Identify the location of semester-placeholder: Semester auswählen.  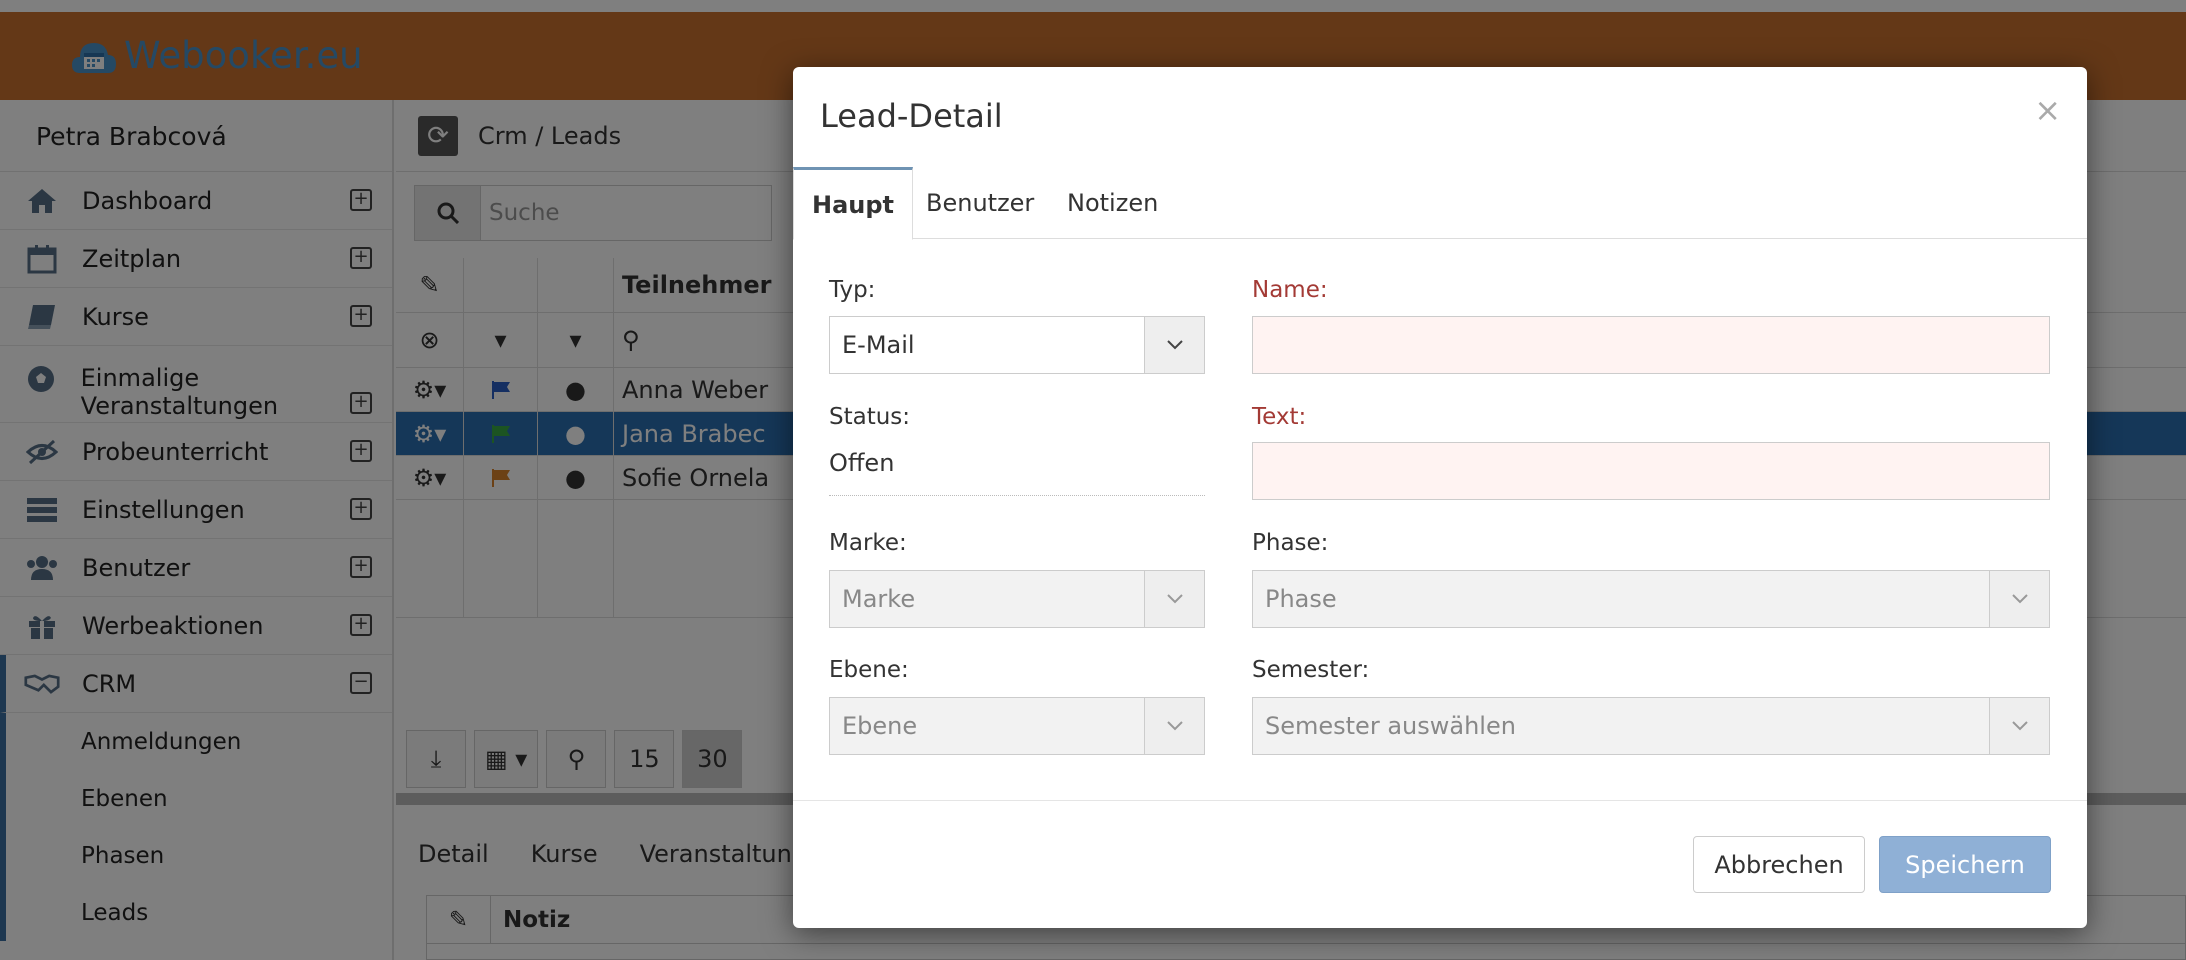
(1390, 726).